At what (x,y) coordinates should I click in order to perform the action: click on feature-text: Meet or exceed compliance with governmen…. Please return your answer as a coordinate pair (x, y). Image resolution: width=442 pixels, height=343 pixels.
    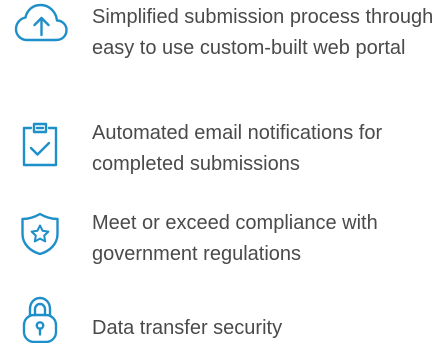
    Looking at the image, I should click on (235, 238).